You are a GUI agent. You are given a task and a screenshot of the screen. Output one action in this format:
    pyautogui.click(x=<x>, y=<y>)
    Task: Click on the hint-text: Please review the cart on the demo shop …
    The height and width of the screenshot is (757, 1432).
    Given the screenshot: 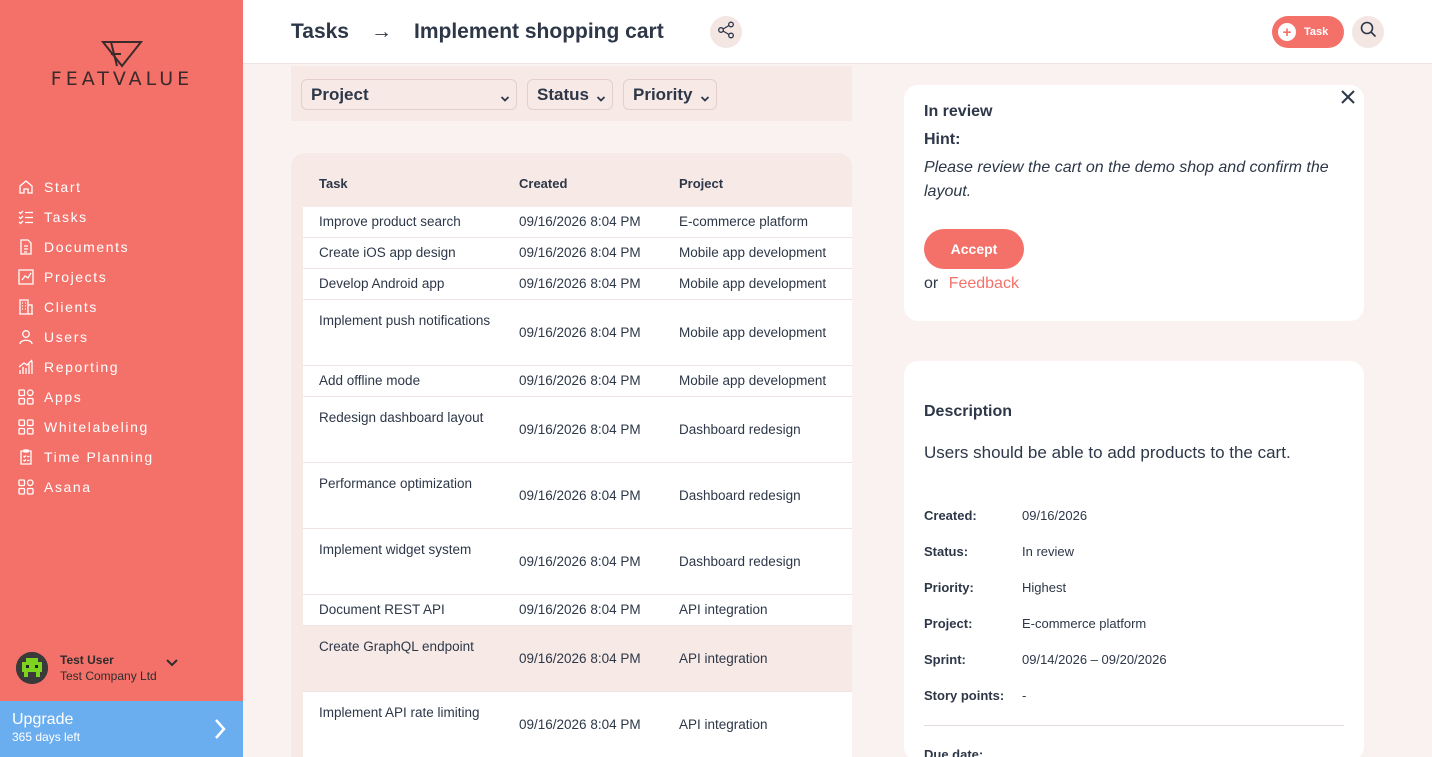 What is the action you would take?
    pyautogui.click(x=1126, y=179)
    